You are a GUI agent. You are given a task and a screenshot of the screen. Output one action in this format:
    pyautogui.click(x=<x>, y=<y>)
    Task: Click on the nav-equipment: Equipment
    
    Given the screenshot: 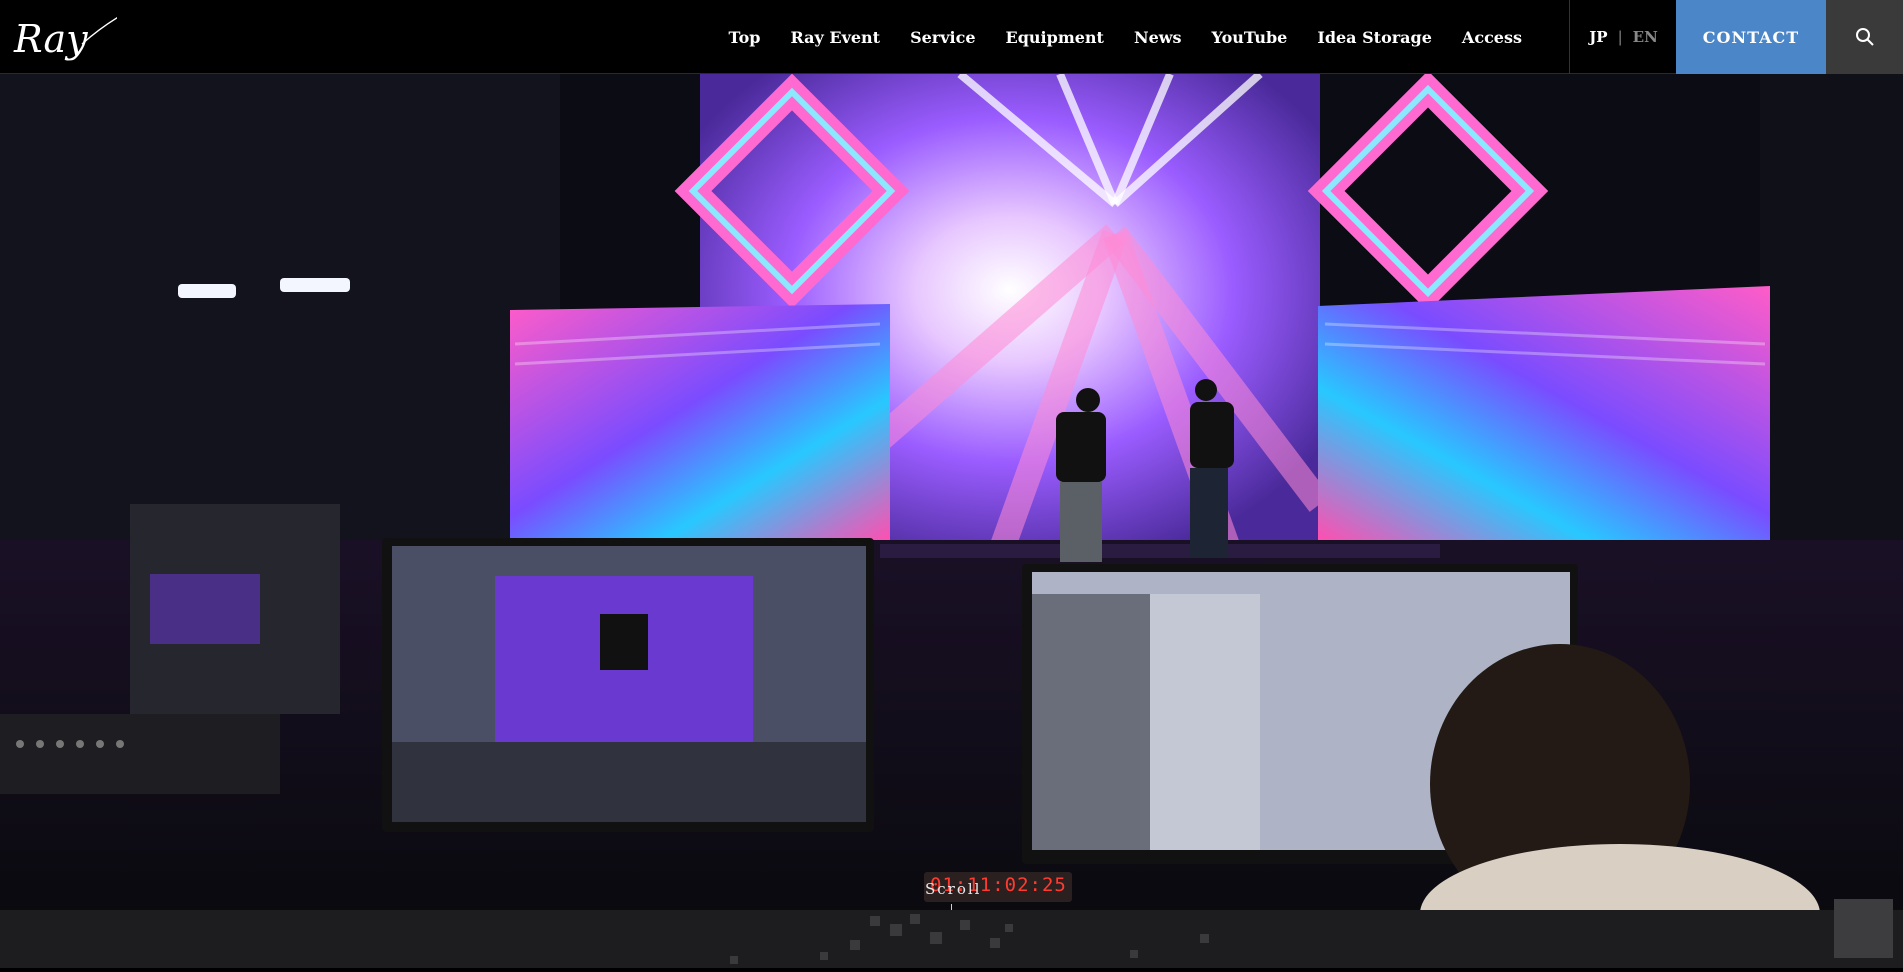 What is the action you would take?
    pyautogui.click(x=1055, y=37)
    